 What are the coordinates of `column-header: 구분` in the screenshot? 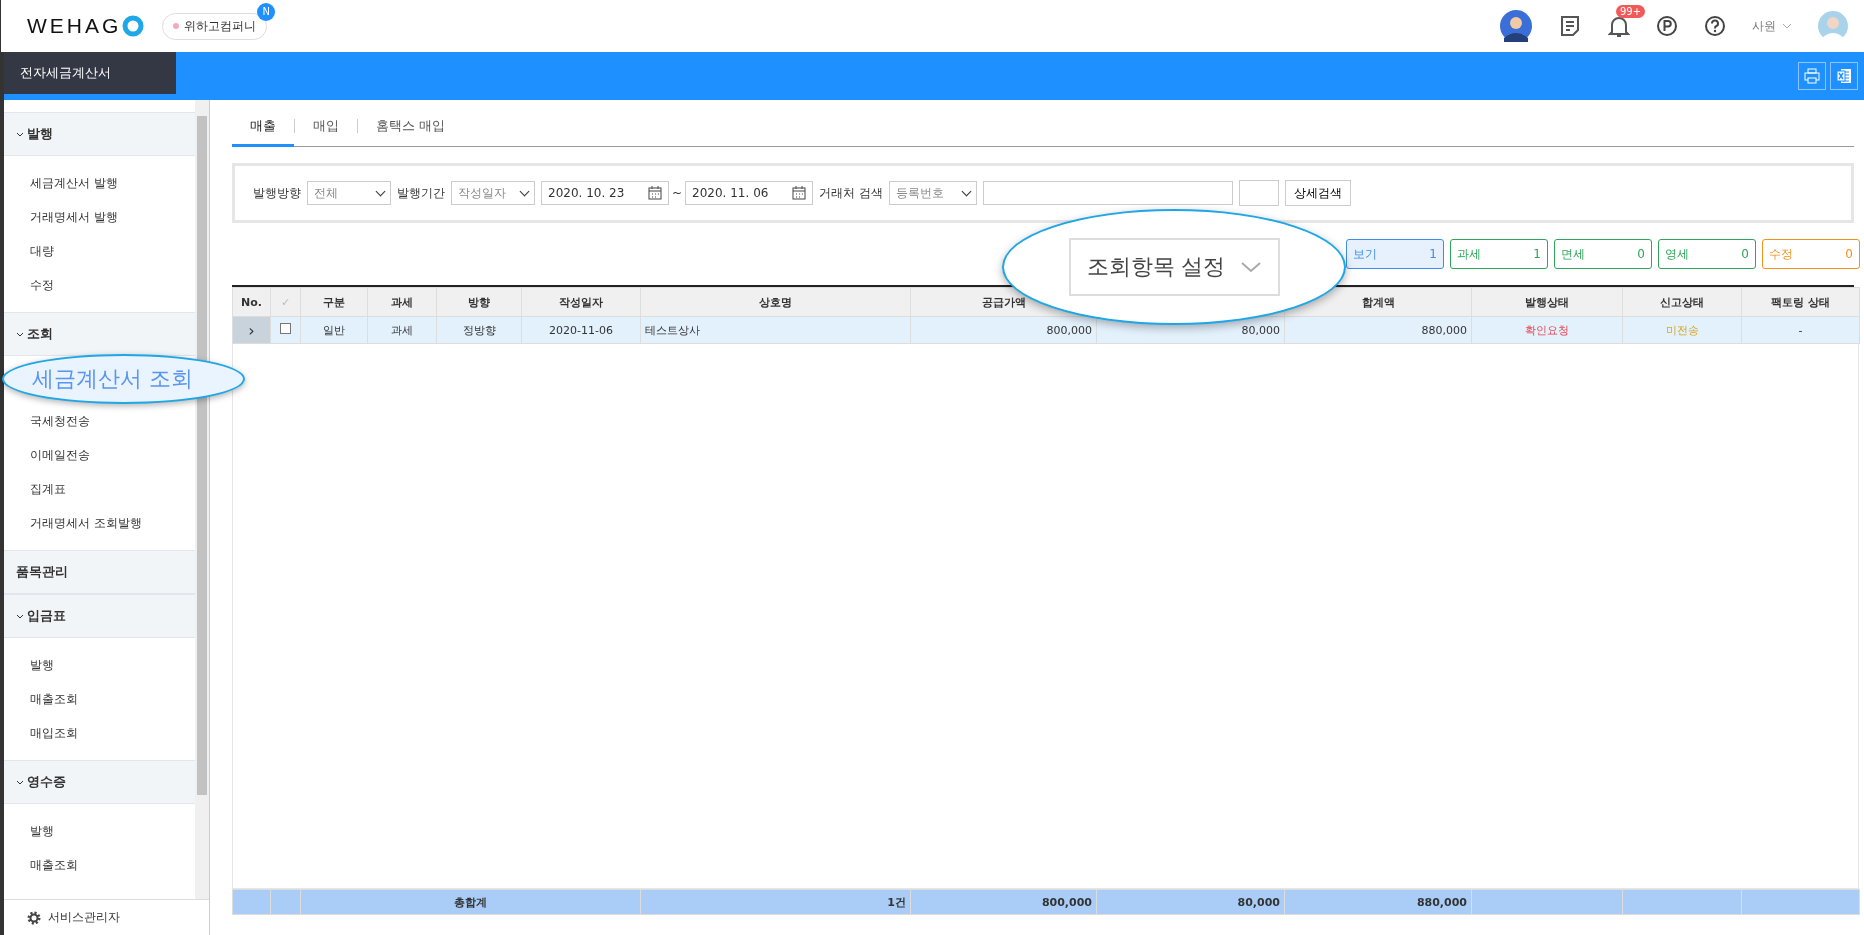 It's located at (334, 302).